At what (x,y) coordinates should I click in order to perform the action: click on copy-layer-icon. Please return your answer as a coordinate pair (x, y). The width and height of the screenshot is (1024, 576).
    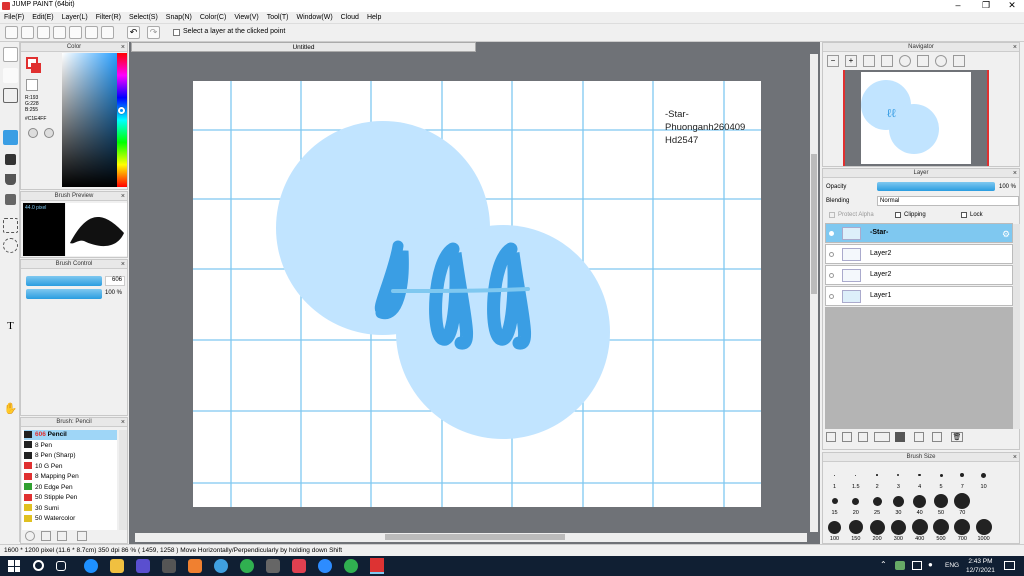
    Looking at the image, I should click on (863, 437).